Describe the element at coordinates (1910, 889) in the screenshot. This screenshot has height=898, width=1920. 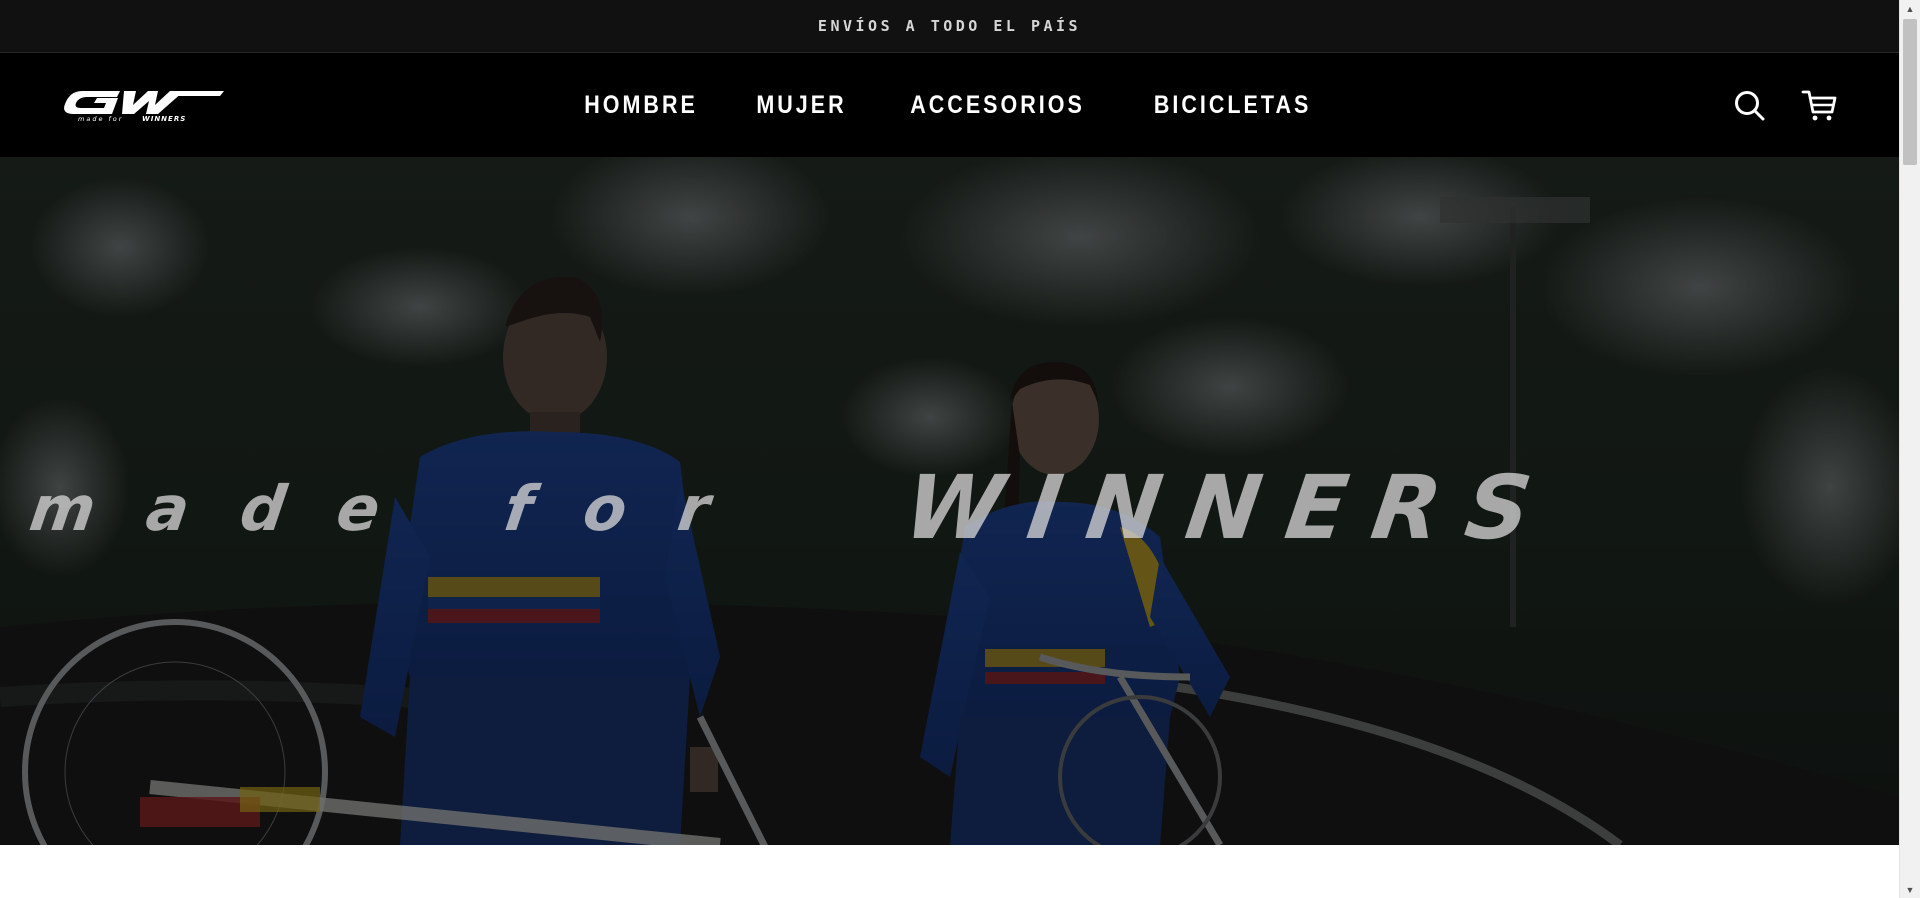
I see `scroll-down-icon: ▼` at that location.